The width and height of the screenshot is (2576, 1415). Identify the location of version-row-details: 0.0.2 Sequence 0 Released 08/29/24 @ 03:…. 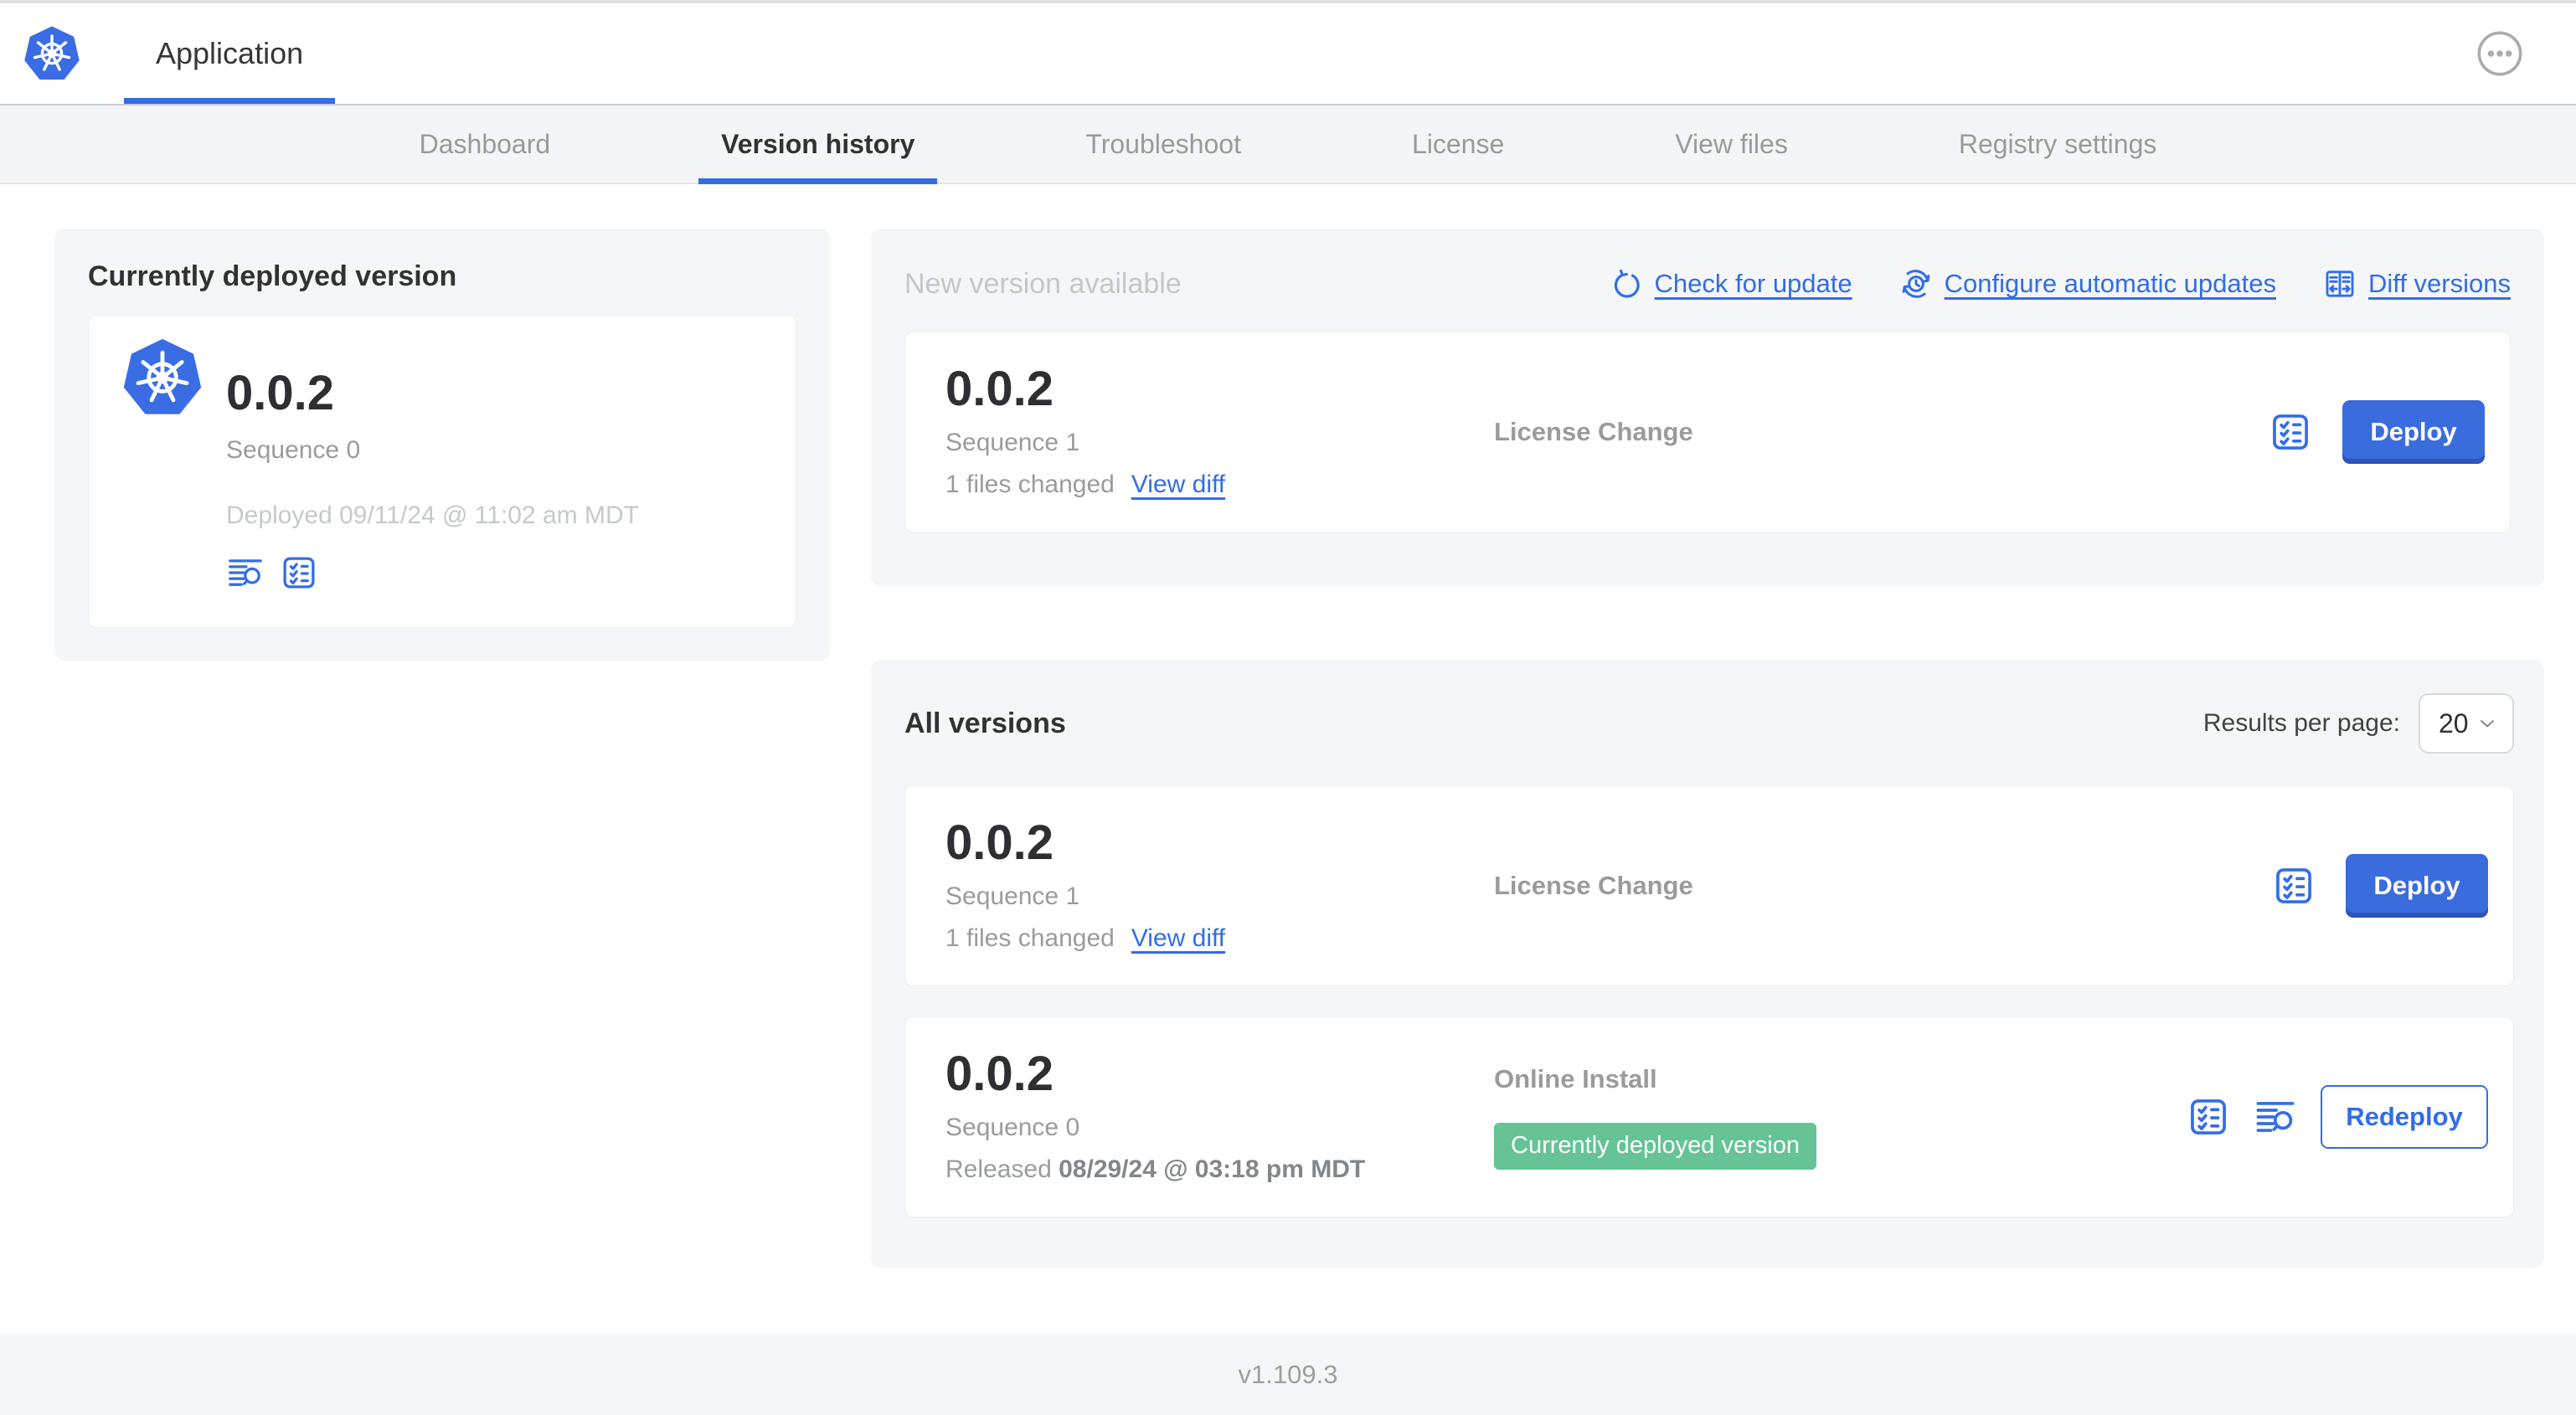
(1219, 1117).